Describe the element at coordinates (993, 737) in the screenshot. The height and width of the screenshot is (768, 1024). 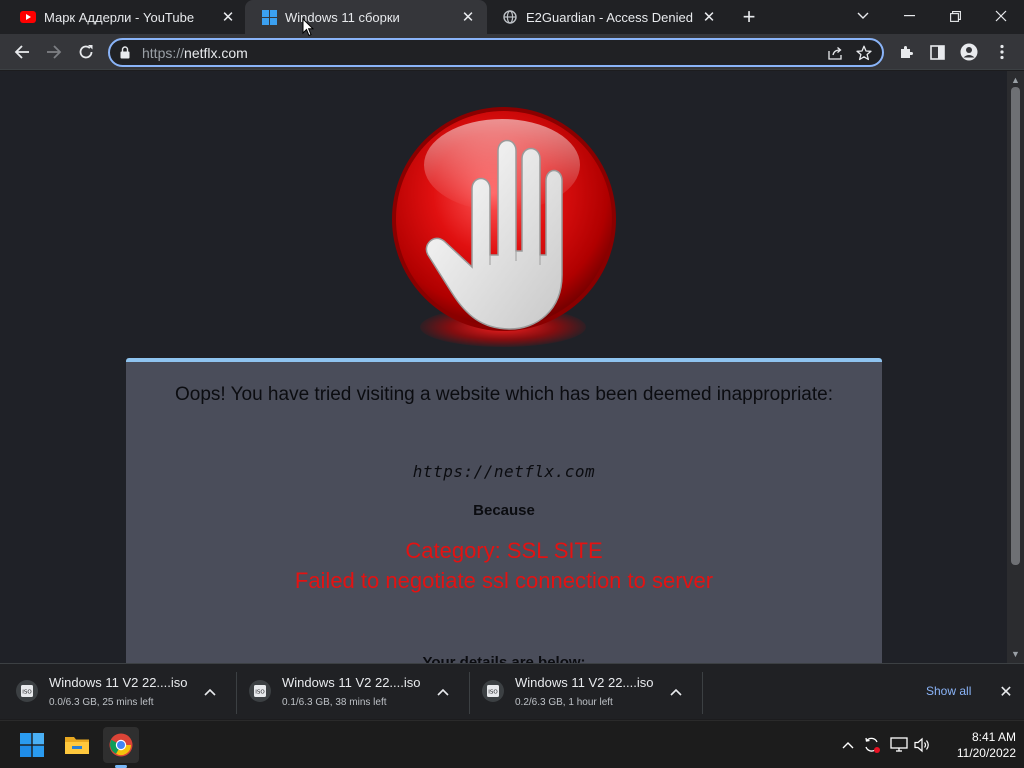
I see `clock-time: 8:41 AM` at that location.